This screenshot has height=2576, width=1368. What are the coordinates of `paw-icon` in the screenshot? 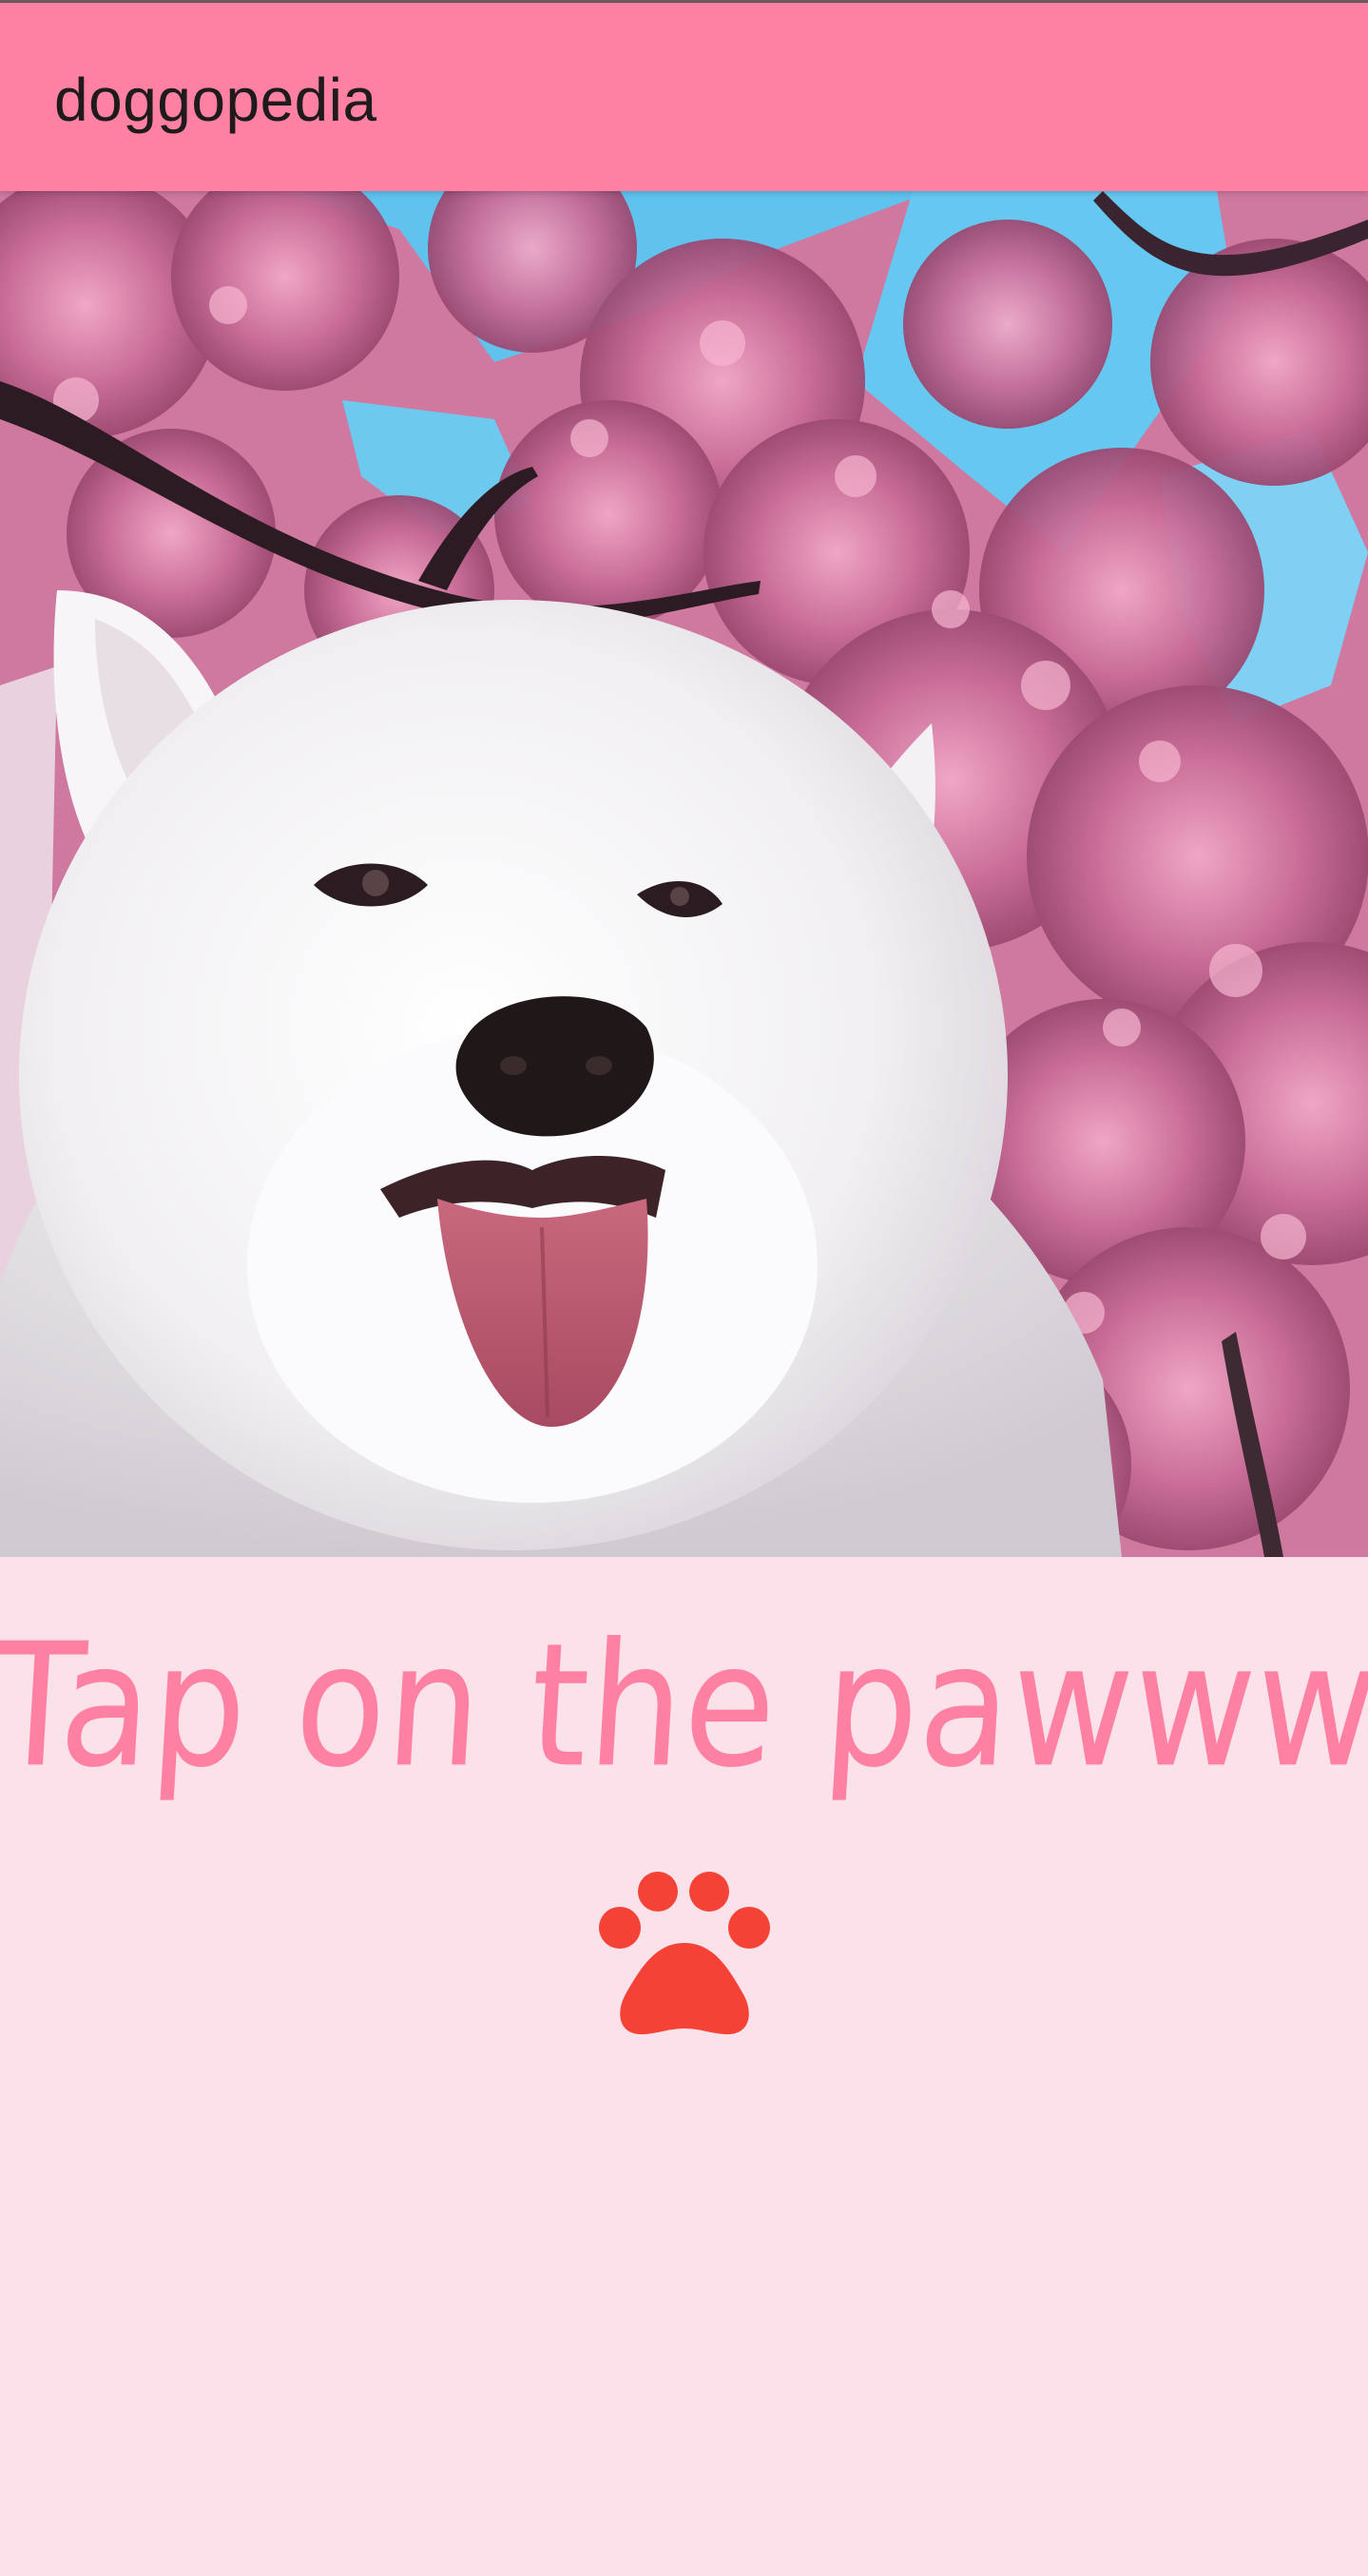 It's located at (684, 1954).